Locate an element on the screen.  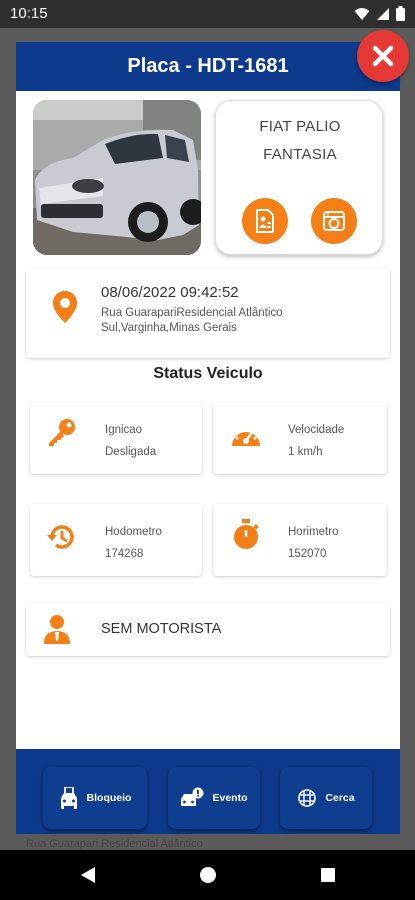
hourmeter-label: Horimetro is located at coordinates (313, 532).